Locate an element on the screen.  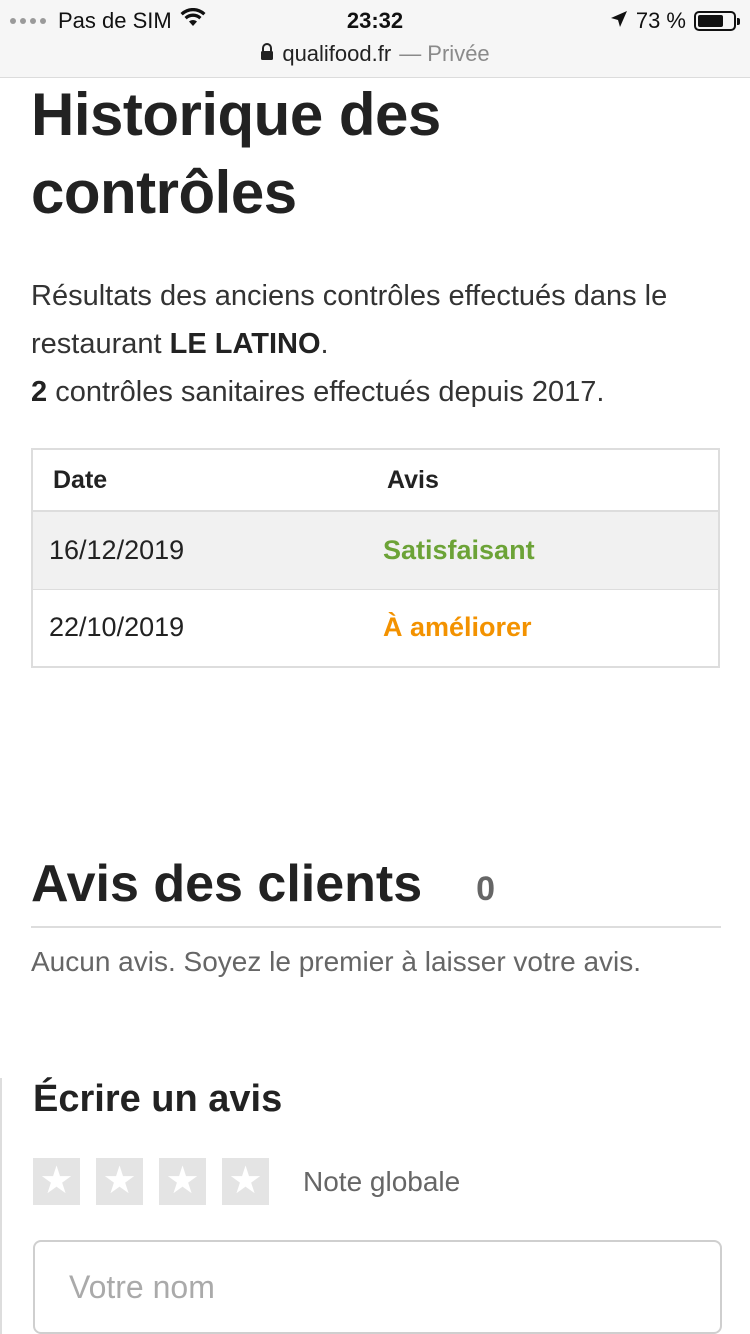
table-row: 22/10/2019 À améliorer is located at coordinates (375, 627).